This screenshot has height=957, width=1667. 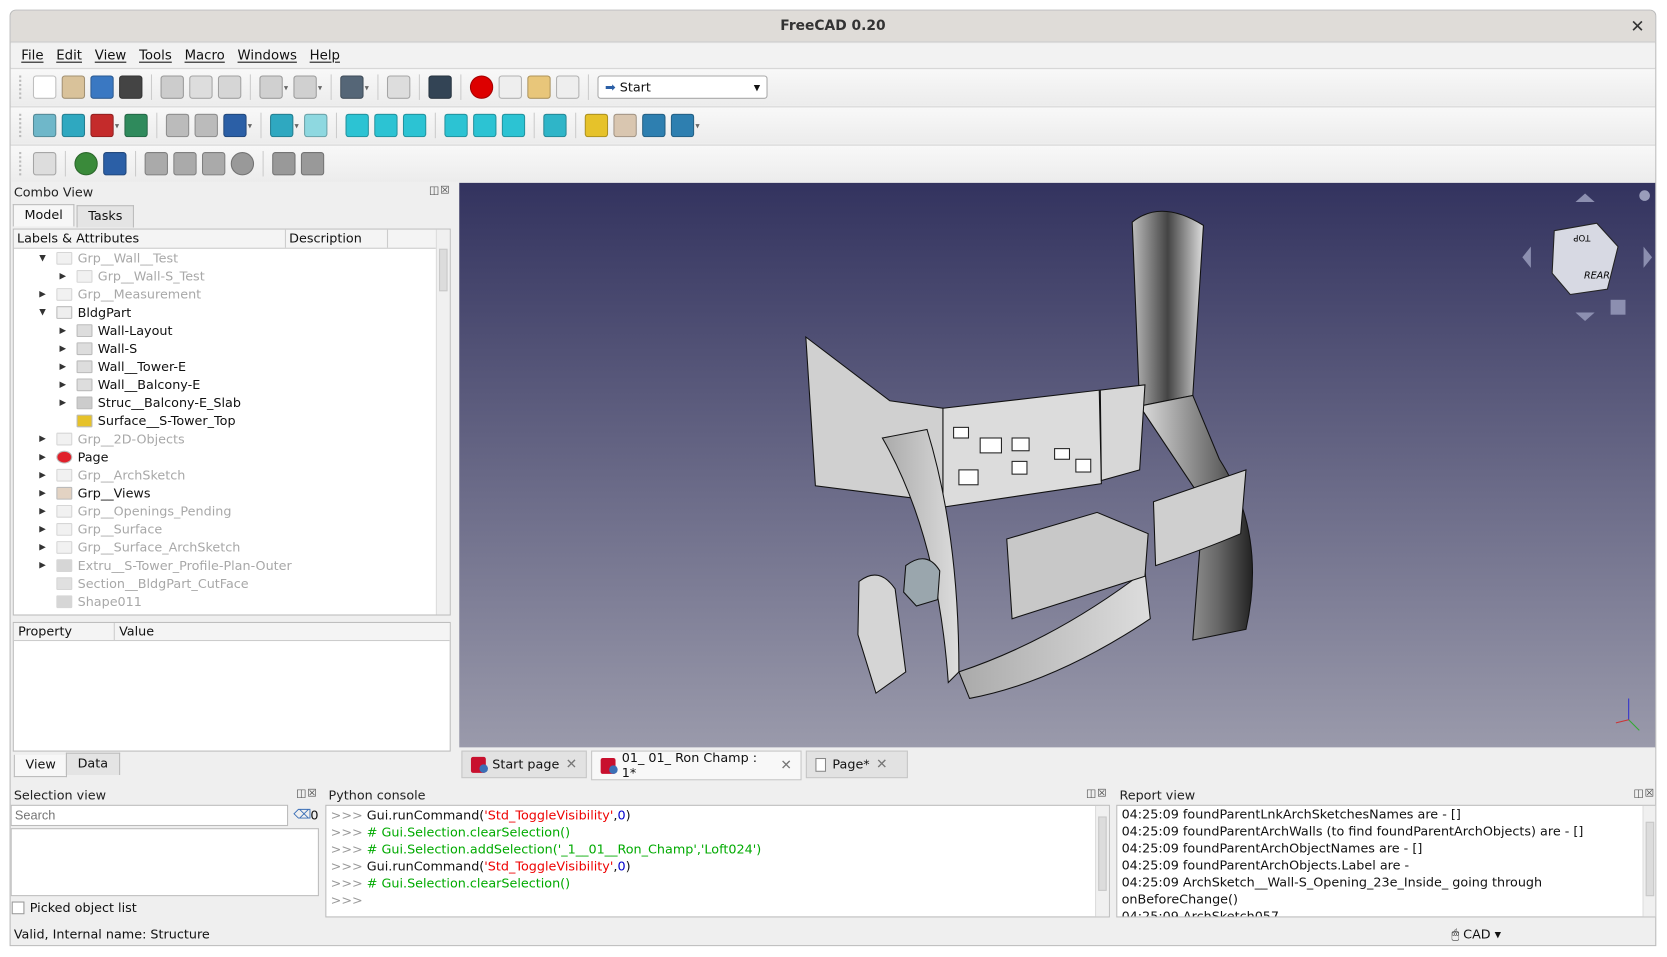 I want to click on menu-help: Help, so click(x=324, y=55).